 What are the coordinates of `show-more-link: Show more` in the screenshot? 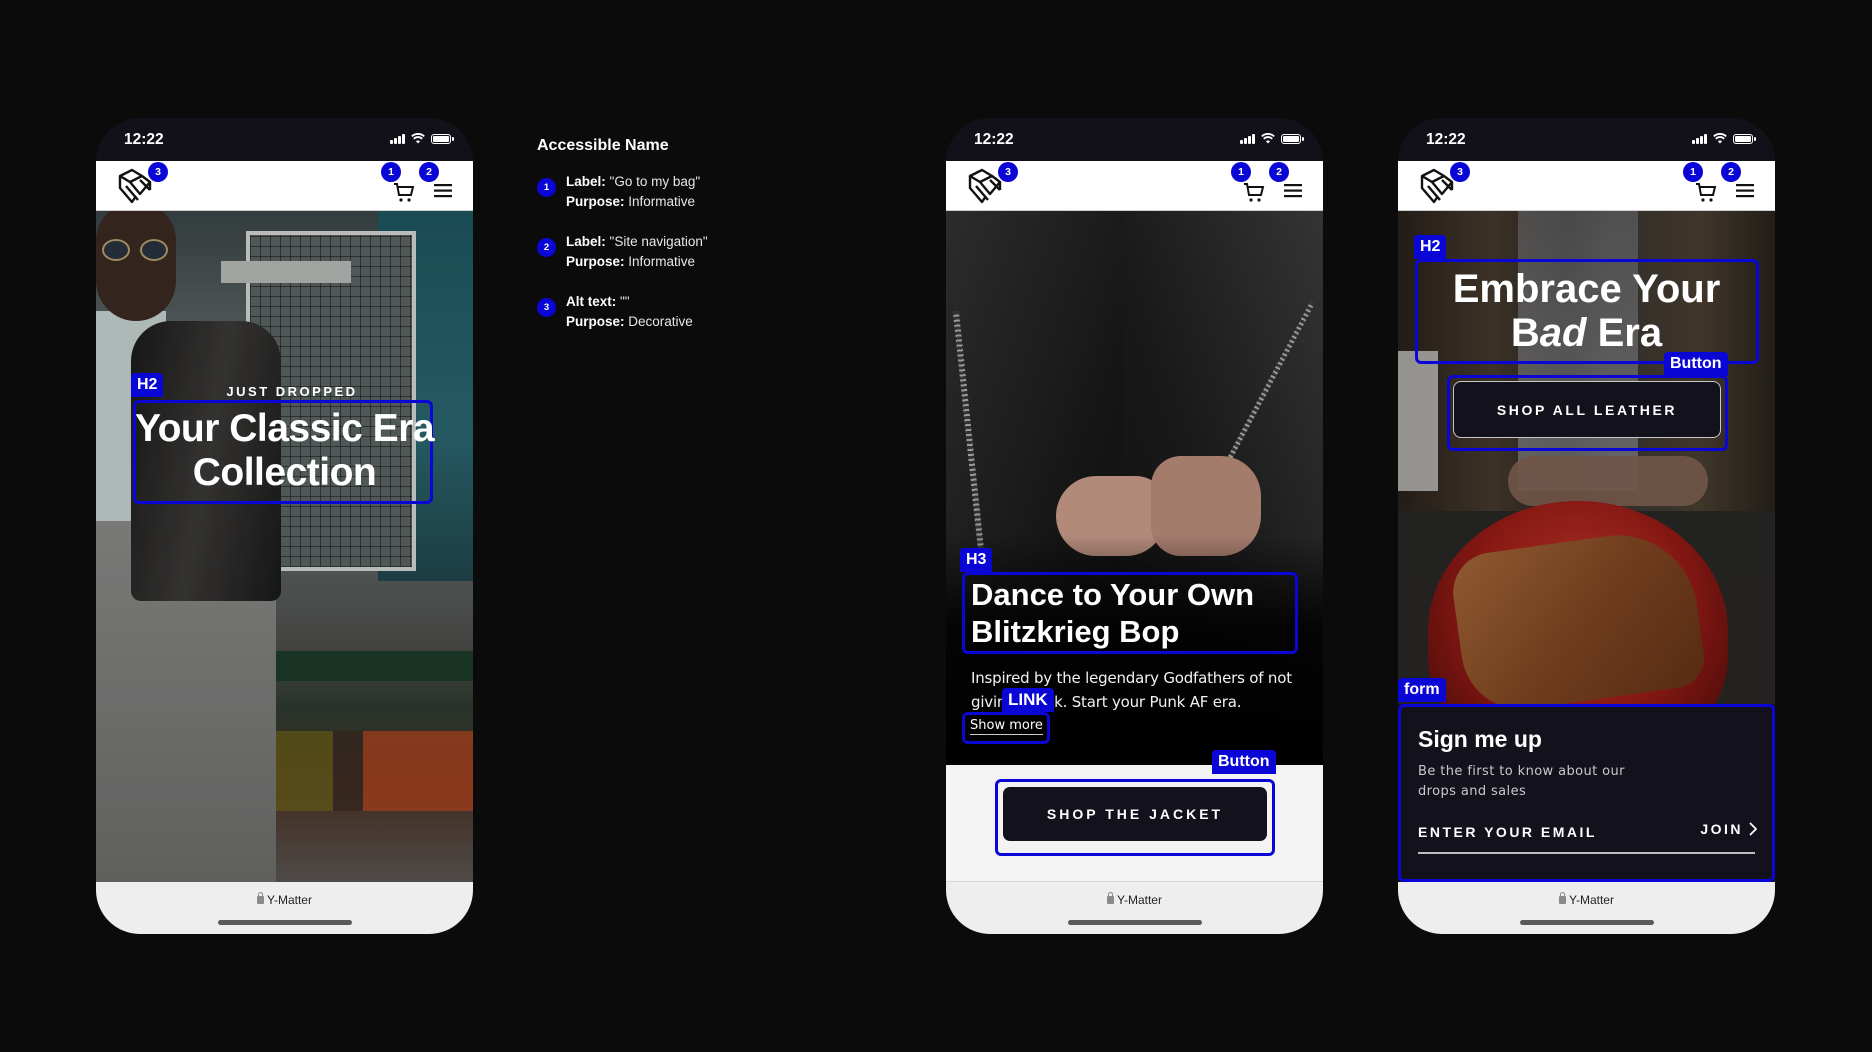 It's located at (1006, 726).